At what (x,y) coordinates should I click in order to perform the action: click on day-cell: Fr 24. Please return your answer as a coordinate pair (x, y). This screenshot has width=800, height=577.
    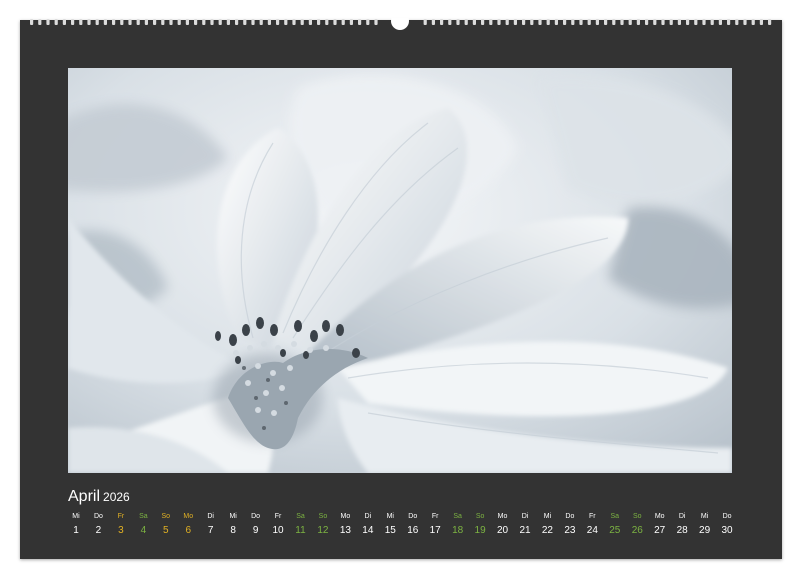
    Looking at the image, I should click on (592, 525).